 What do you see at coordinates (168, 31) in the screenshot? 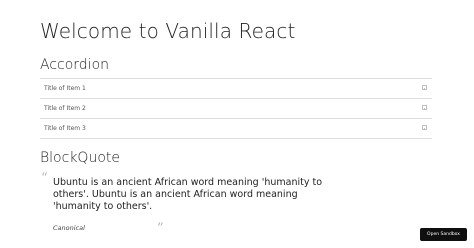
I see `page-title: Welcome to Vanilla React` at bounding box center [168, 31].